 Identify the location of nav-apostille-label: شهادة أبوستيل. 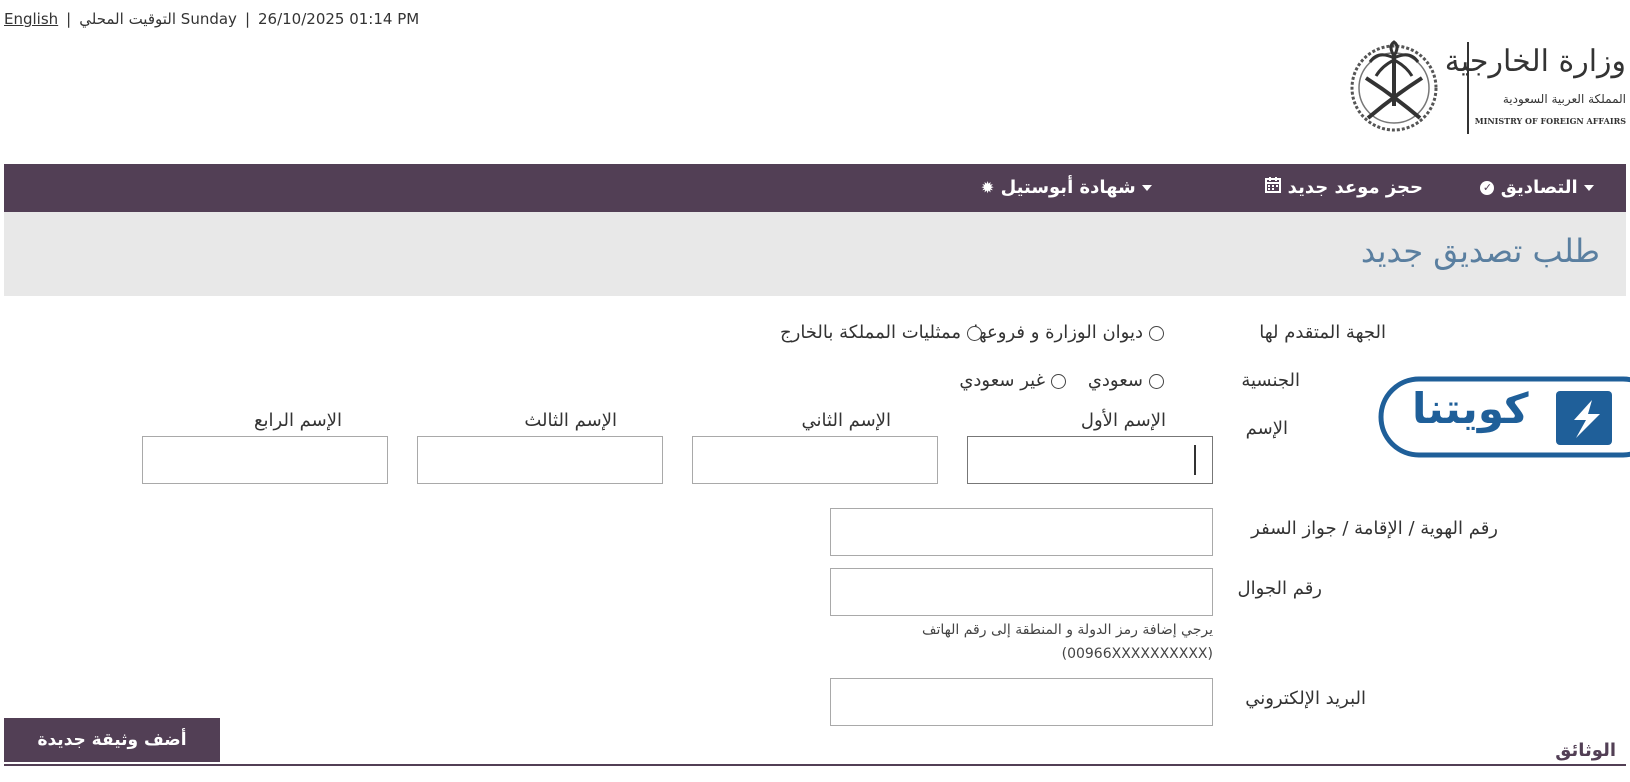
(1068, 187).